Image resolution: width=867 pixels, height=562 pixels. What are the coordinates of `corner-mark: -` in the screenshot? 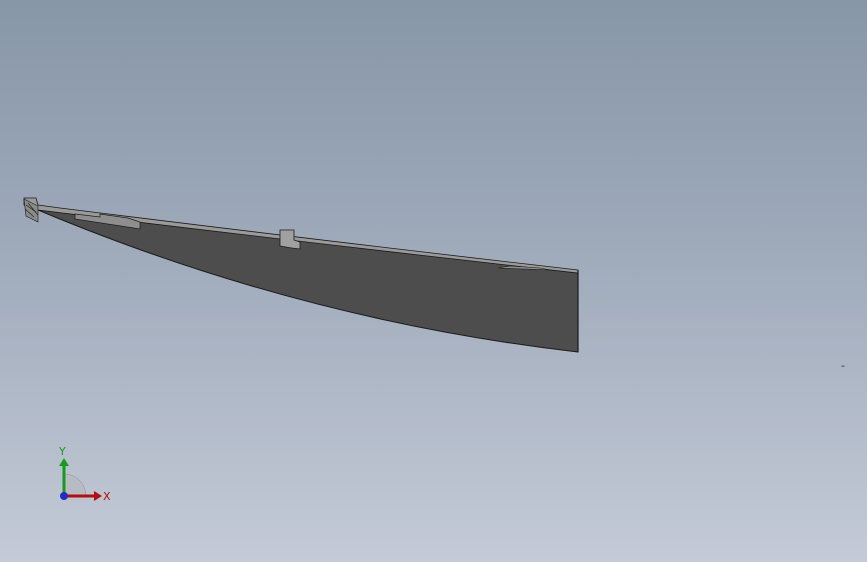 It's located at (843, 365).